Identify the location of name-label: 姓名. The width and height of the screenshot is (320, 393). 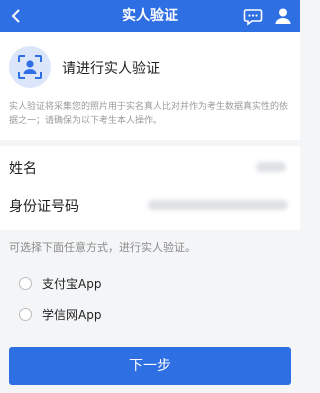
(23, 169).